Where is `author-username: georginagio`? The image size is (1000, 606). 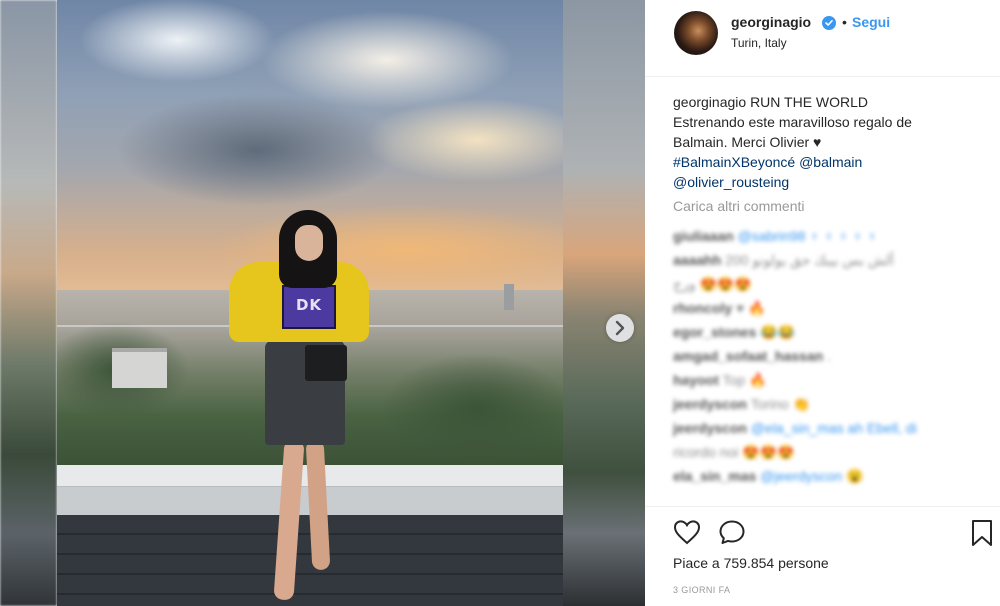
author-username: georginagio is located at coordinates (771, 22).